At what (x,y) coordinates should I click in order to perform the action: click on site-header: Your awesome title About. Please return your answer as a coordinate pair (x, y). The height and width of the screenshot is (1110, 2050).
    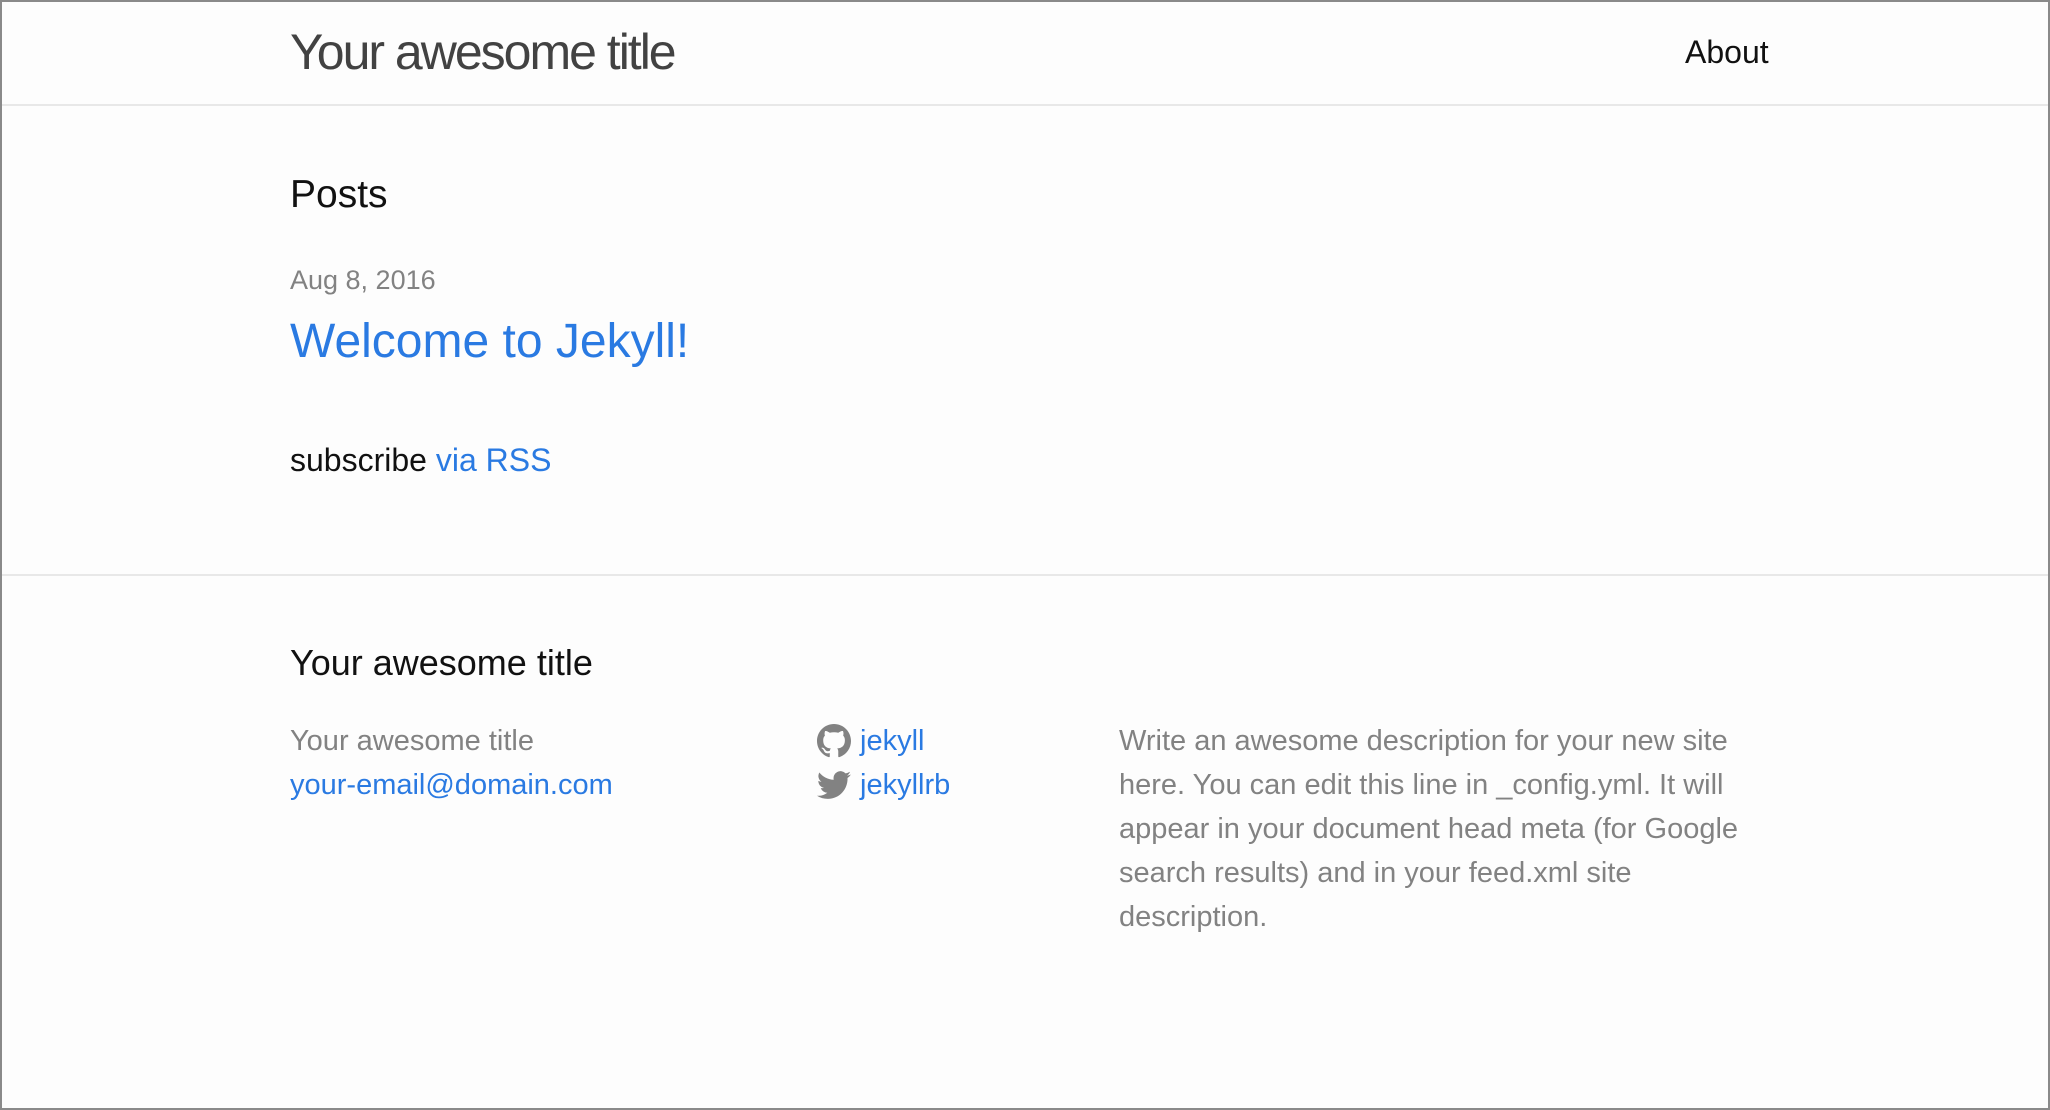
    Looking at the image, I should click on (1025, 54).